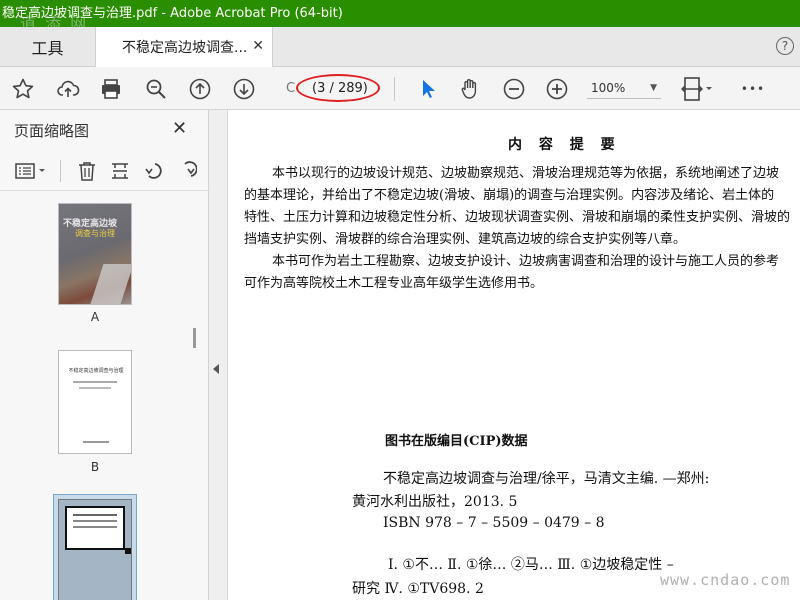 The height and width of the screenshot is (600, 800). I want to click on fit-page-icon, so click(697, 89).